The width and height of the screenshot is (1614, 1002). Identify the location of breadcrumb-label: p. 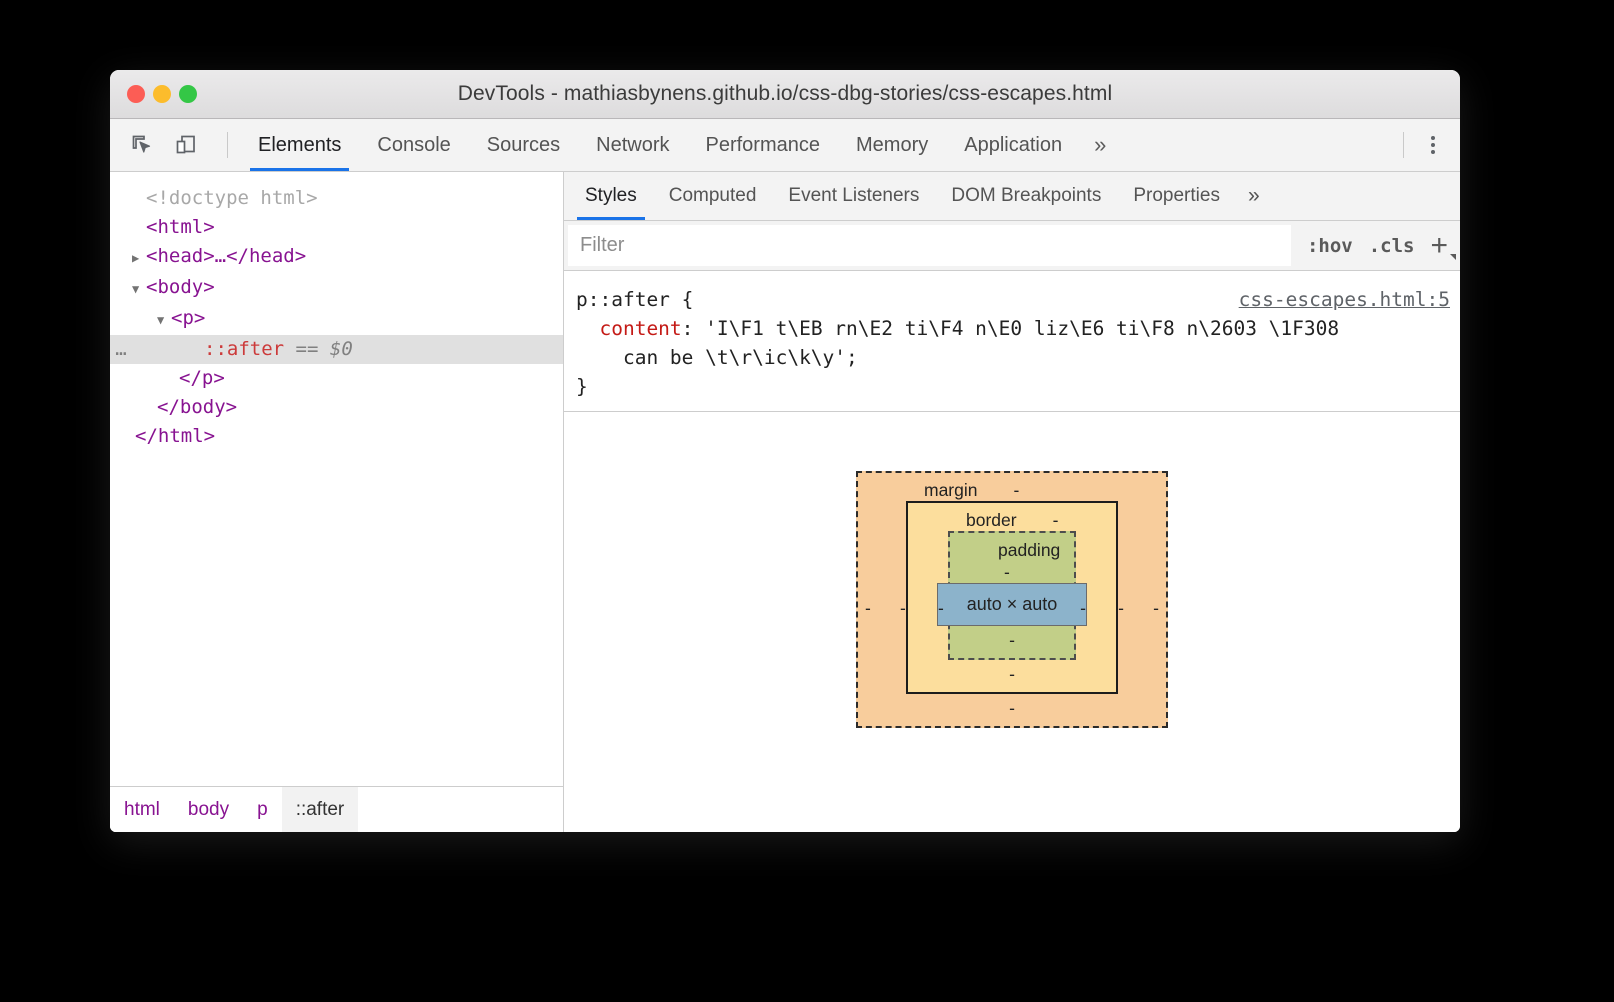
(262, 809).